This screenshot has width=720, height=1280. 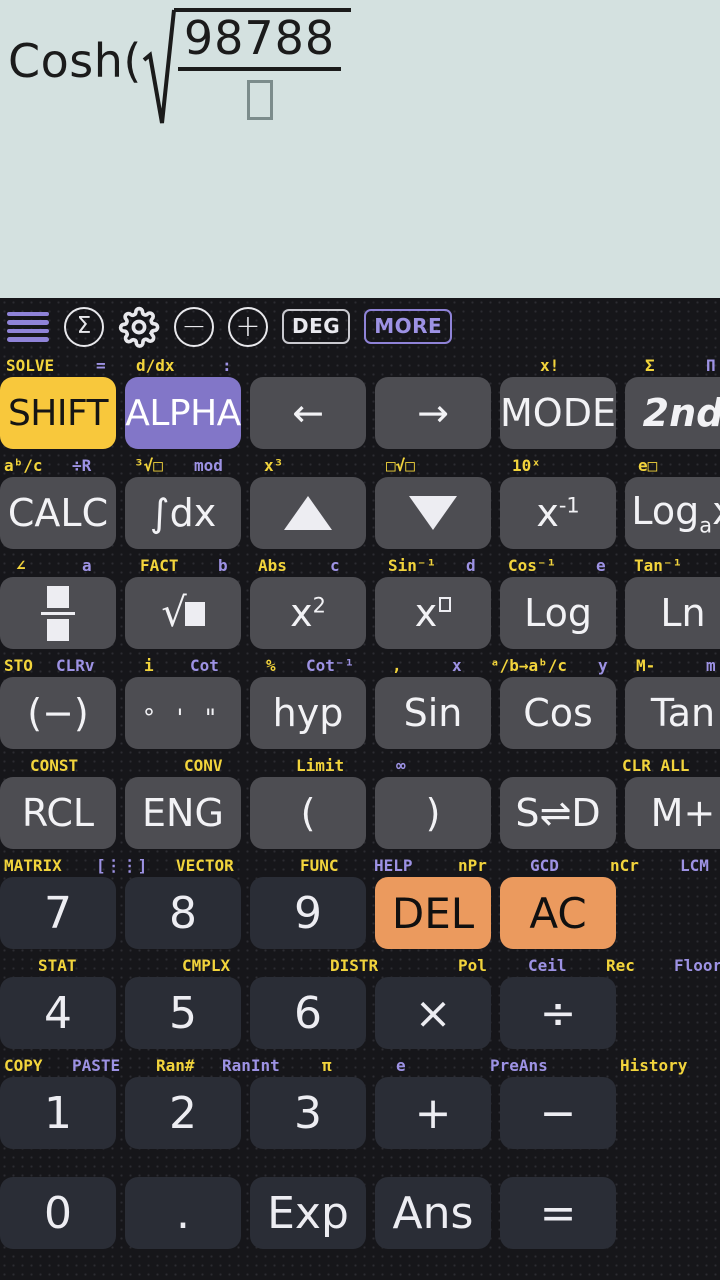 I want to click on key-sublabel: ᵃ/b→aᵇ/c, so click(x=528, y=666).